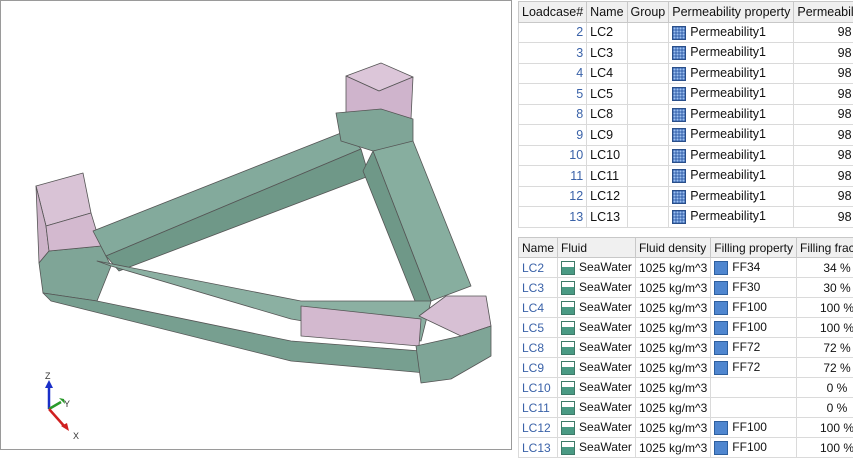  I want to click on name-cell: LC10, so click(538, 388).